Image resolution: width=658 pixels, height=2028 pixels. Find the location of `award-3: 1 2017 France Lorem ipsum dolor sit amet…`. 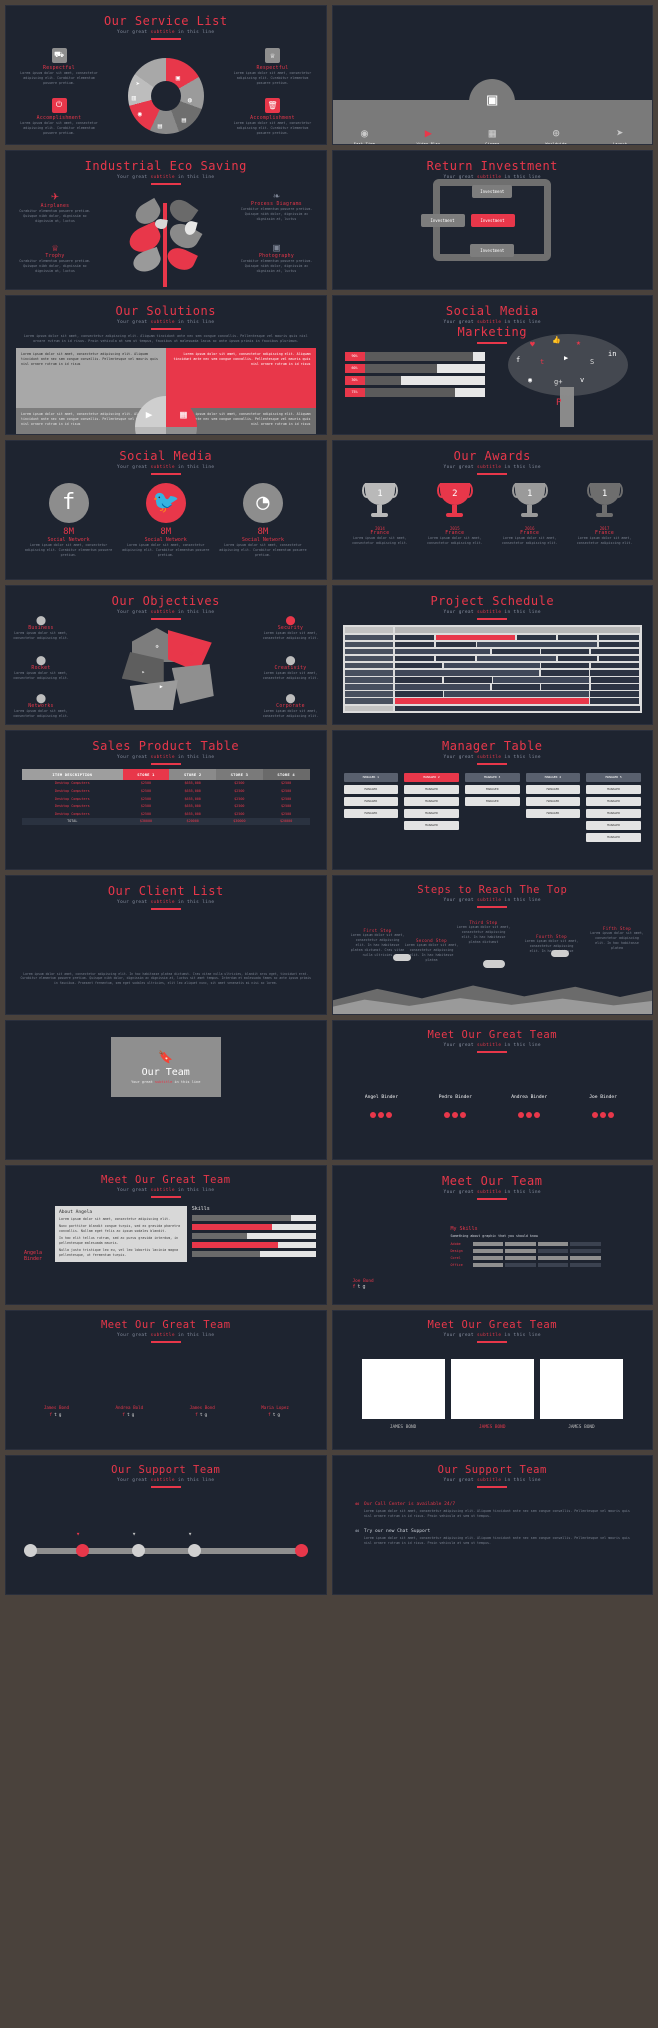

award-3: 1 2017 France Lorem ipsum dolor sit amet… is located at coordinates (604, 514).